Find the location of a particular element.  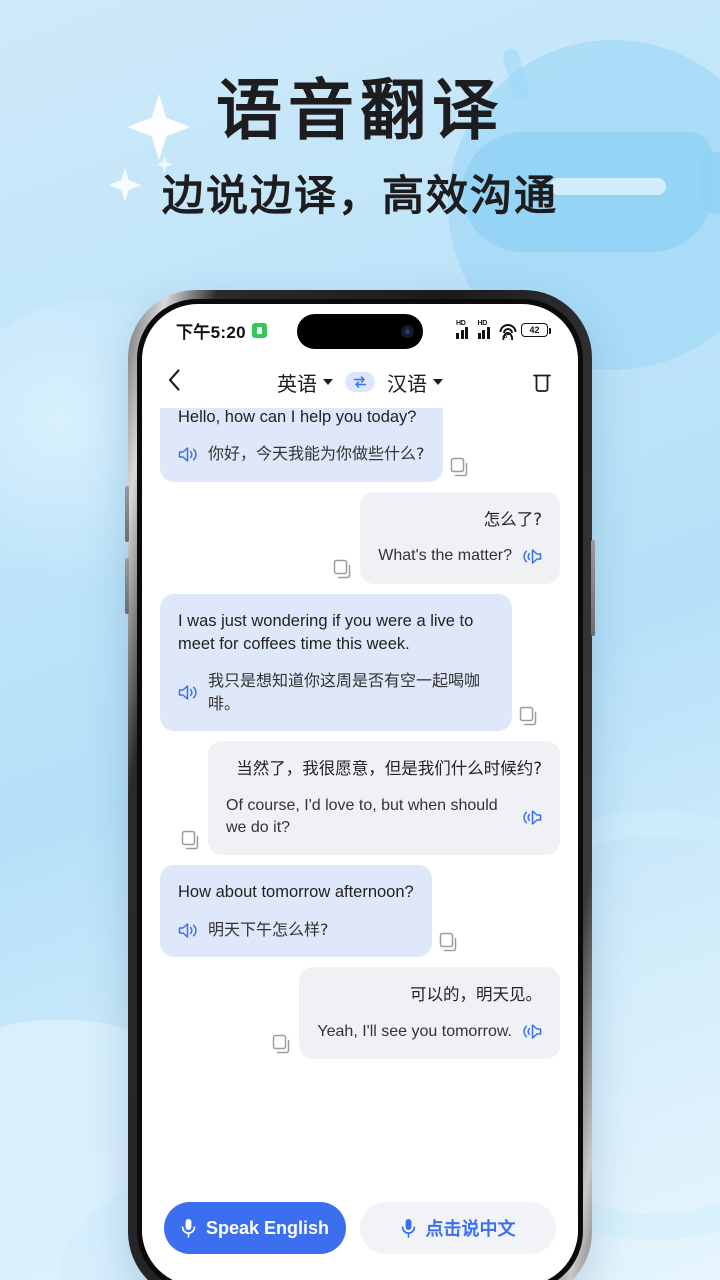

clear-conversation-button is located at coordinates (537, 382).